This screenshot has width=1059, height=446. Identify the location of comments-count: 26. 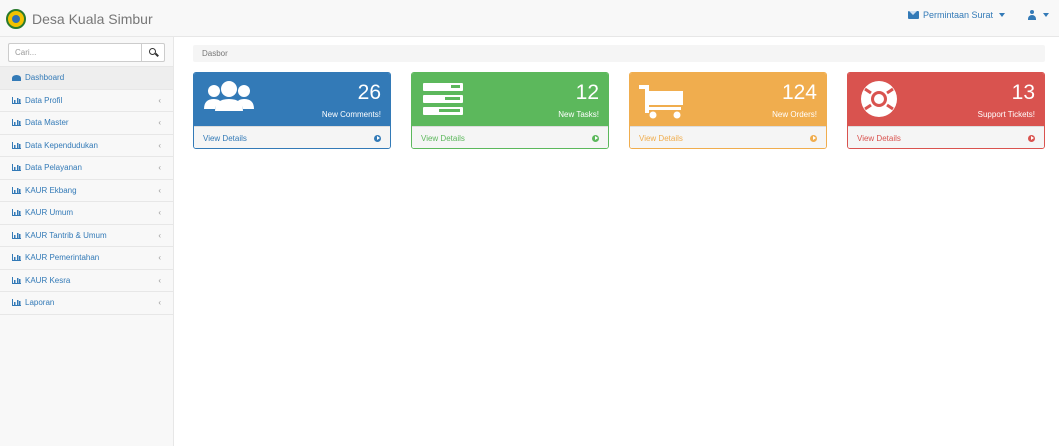
(369, 92).